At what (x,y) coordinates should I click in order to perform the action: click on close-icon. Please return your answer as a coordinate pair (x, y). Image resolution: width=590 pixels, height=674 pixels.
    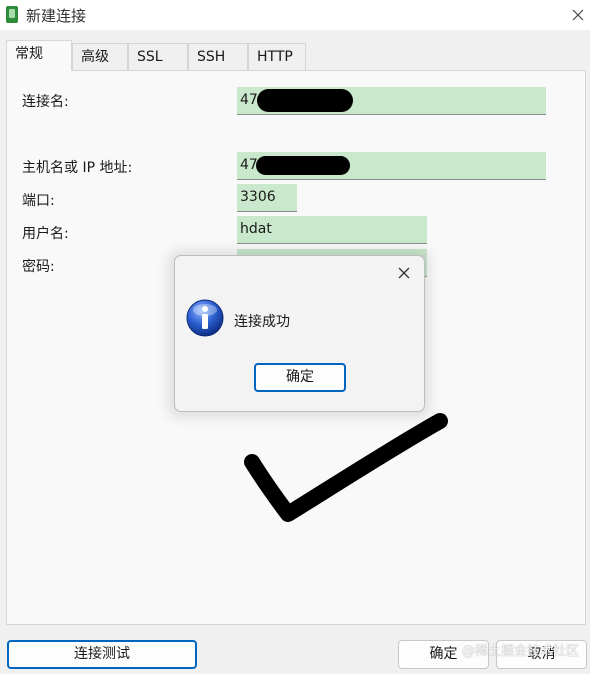
    Looking at the image, I should click on (404, 273).